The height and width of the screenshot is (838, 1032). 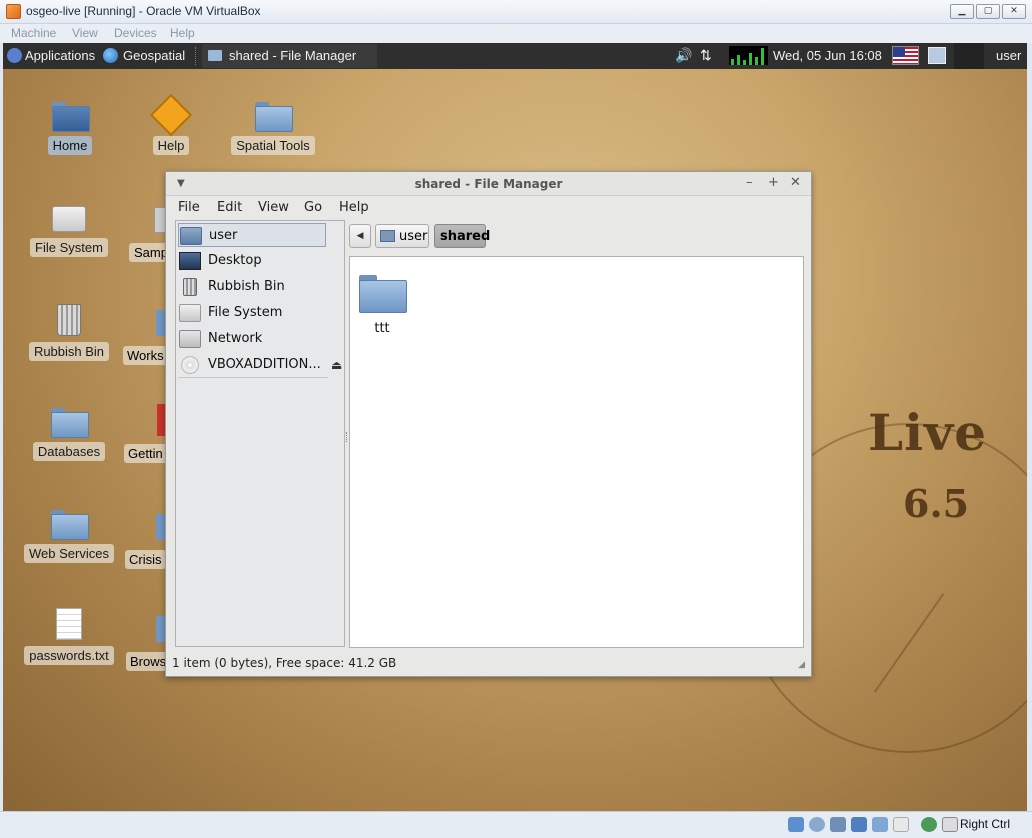 What do you see at coordinates (683, 55) in the screenshot?
I see `volume-icon: 🔊` at bounding box center [683, 55].